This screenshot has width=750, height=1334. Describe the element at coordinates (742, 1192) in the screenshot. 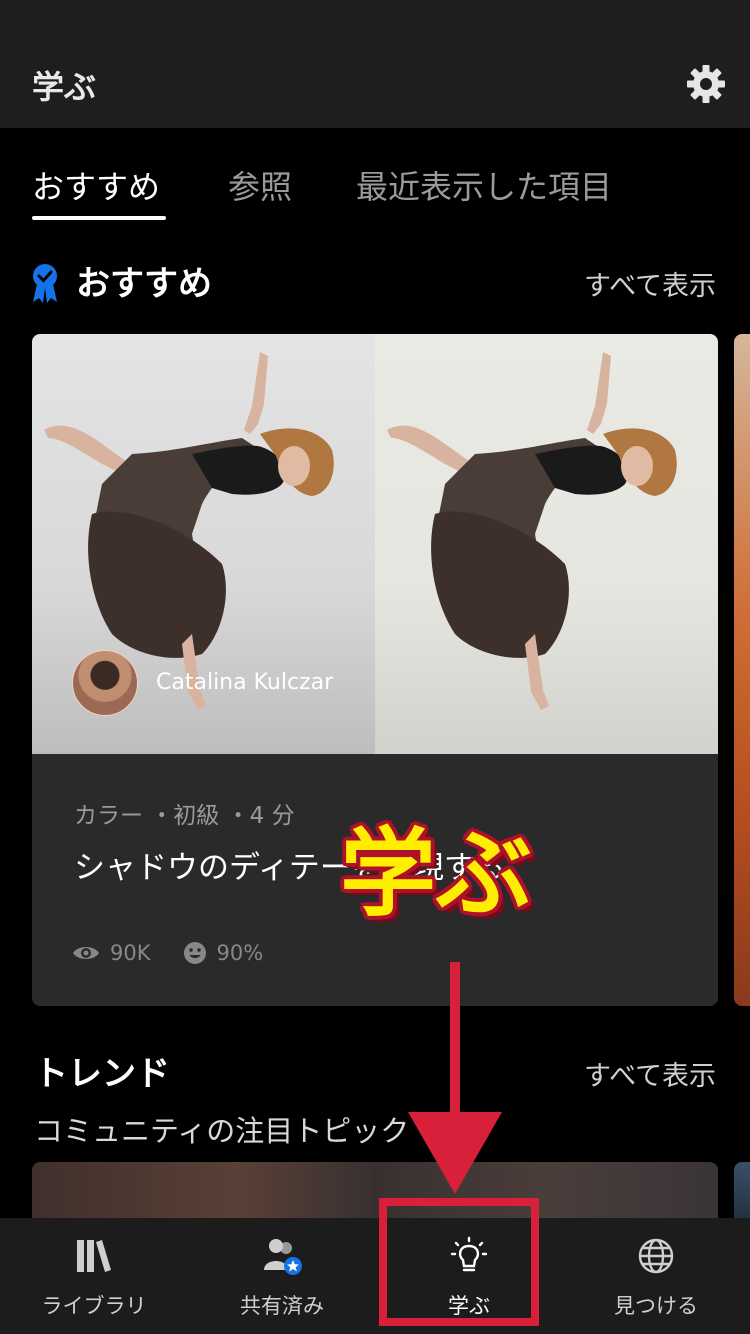

I see `trending-next-card-peek` at that location.